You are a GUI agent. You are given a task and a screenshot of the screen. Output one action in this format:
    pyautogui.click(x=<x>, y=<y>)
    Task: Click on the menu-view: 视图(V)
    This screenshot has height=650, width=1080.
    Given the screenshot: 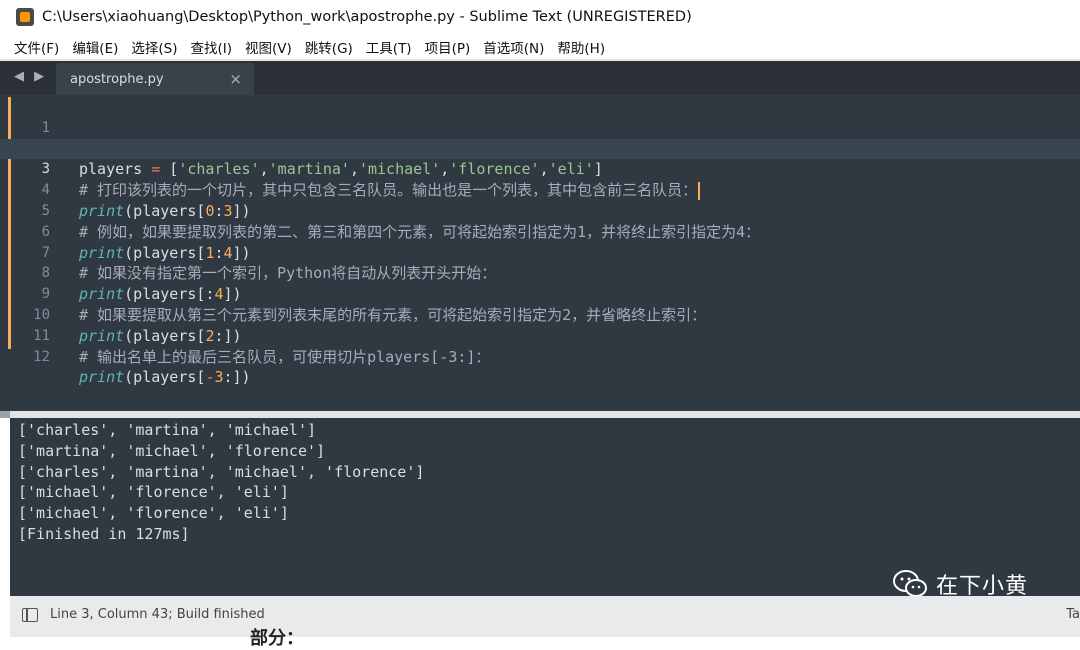 What is the action you would take?
    pyautogui.click(x=268, y=47)
    